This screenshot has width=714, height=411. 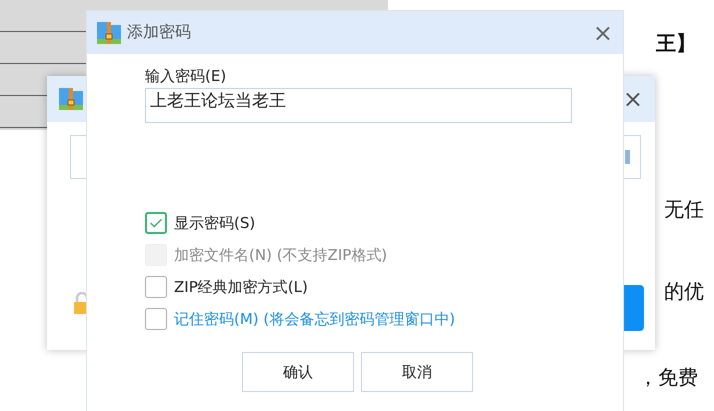 I want to click on document-text: ，免费, so click(x=668, y=377).